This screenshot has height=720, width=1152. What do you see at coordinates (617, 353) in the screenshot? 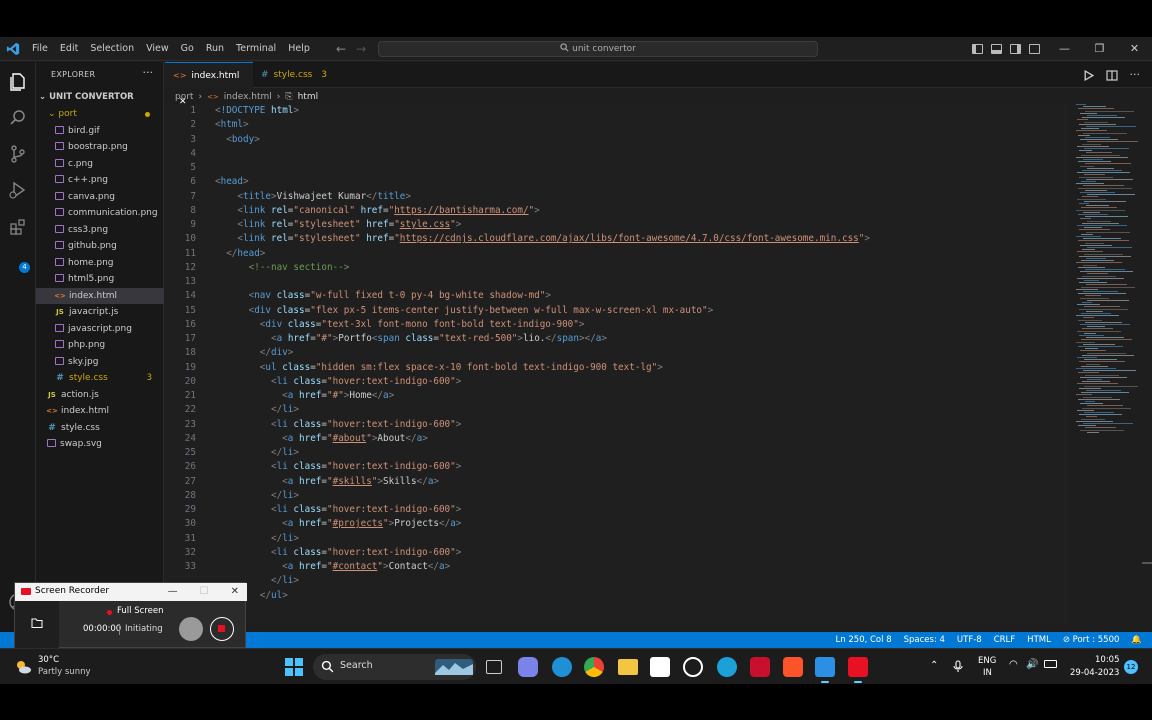
I see `code-line: 18 </div>` at bounding box center [617, 353].